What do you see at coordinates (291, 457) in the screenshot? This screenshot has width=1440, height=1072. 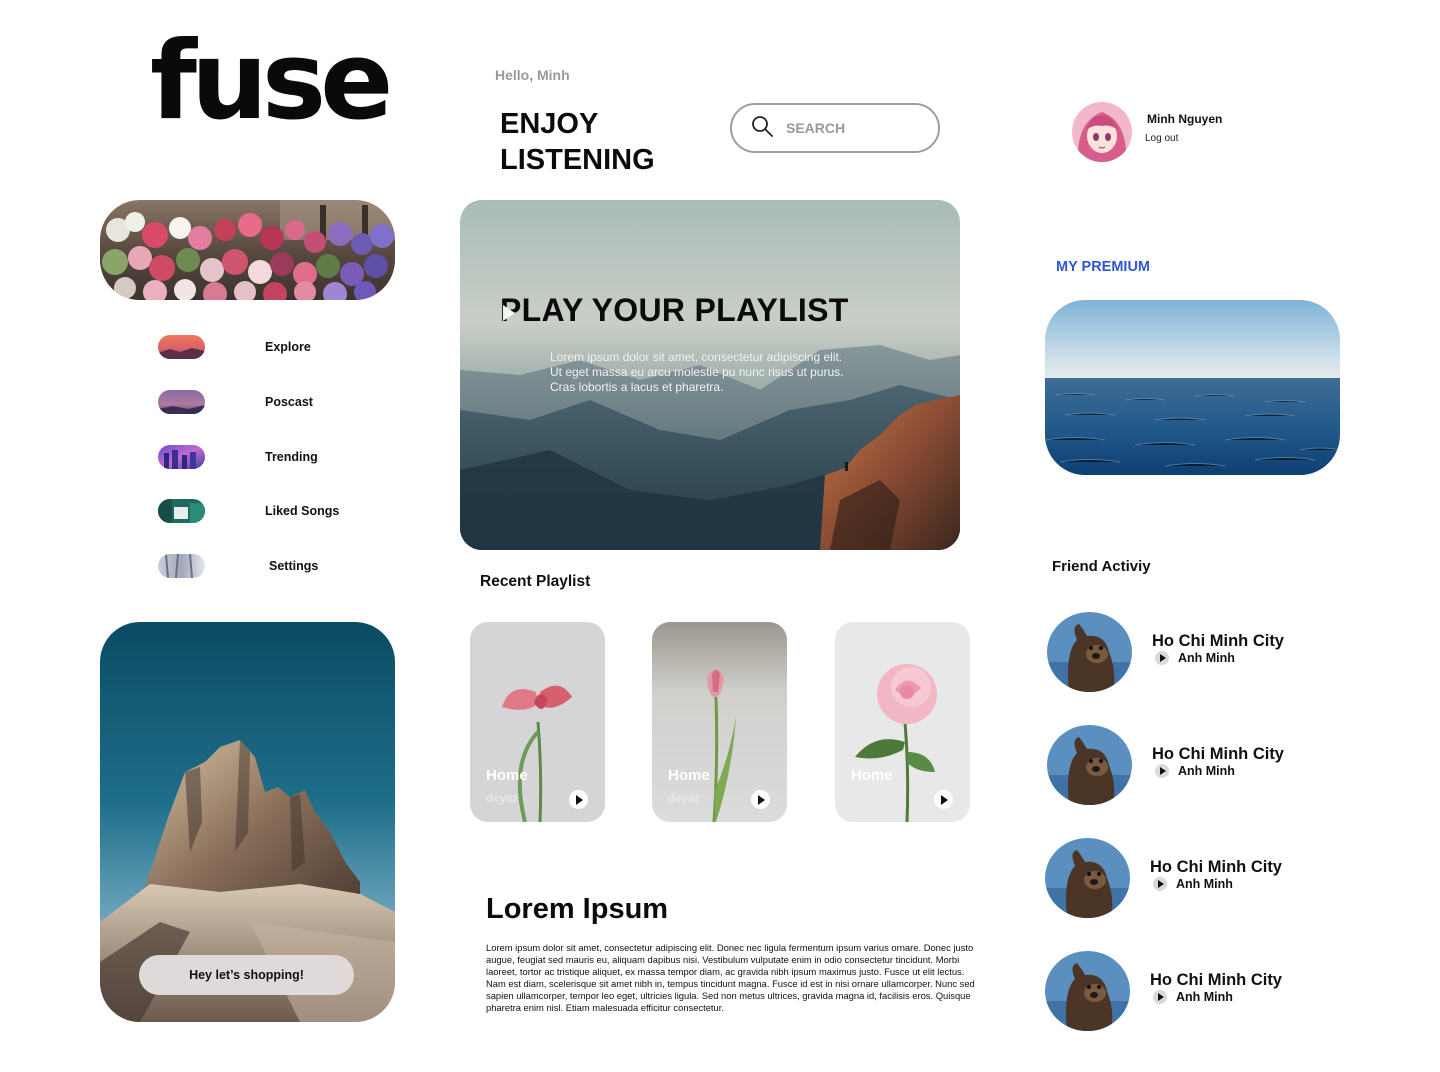 I see `nav-label-trending: Trending` at bounding box center [291, 457].